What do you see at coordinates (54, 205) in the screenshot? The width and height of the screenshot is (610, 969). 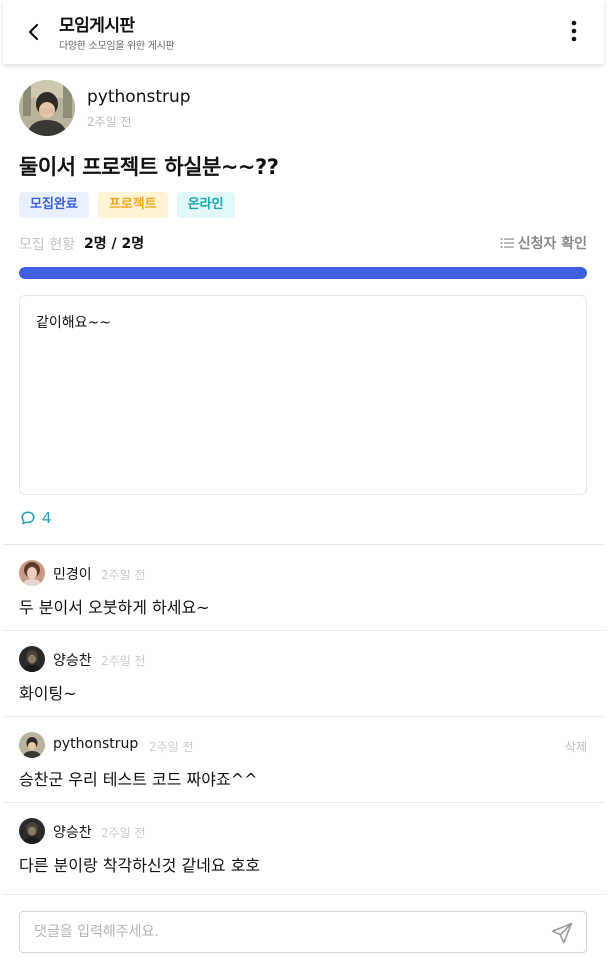 I see `tag-status: 모집완료` at bounding box center [54, 205].